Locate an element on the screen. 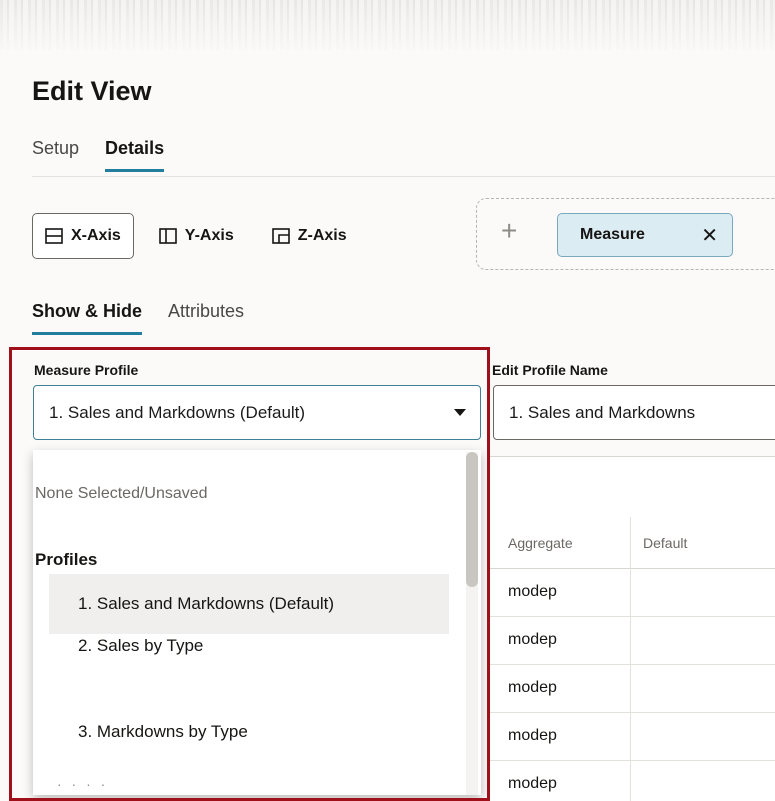 The width and height of the screenshot is (775, 801). measure-profile-value: 1. Sales and Markdowns (Default) is located at coordinates (177, 412).